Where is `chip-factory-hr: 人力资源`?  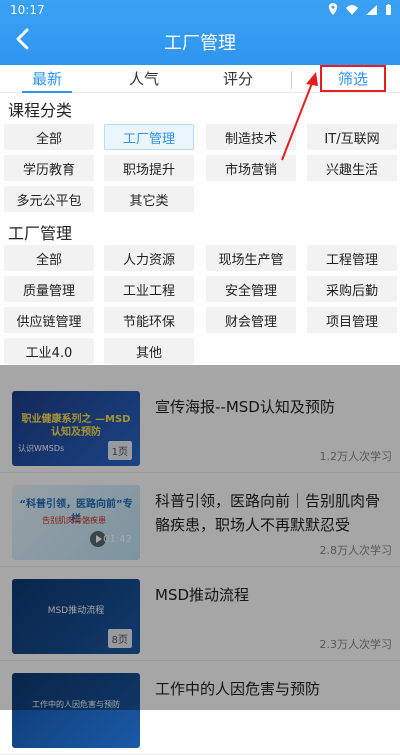 chip-factory-hr: 人力资源 is located at coordinates (149, 258).